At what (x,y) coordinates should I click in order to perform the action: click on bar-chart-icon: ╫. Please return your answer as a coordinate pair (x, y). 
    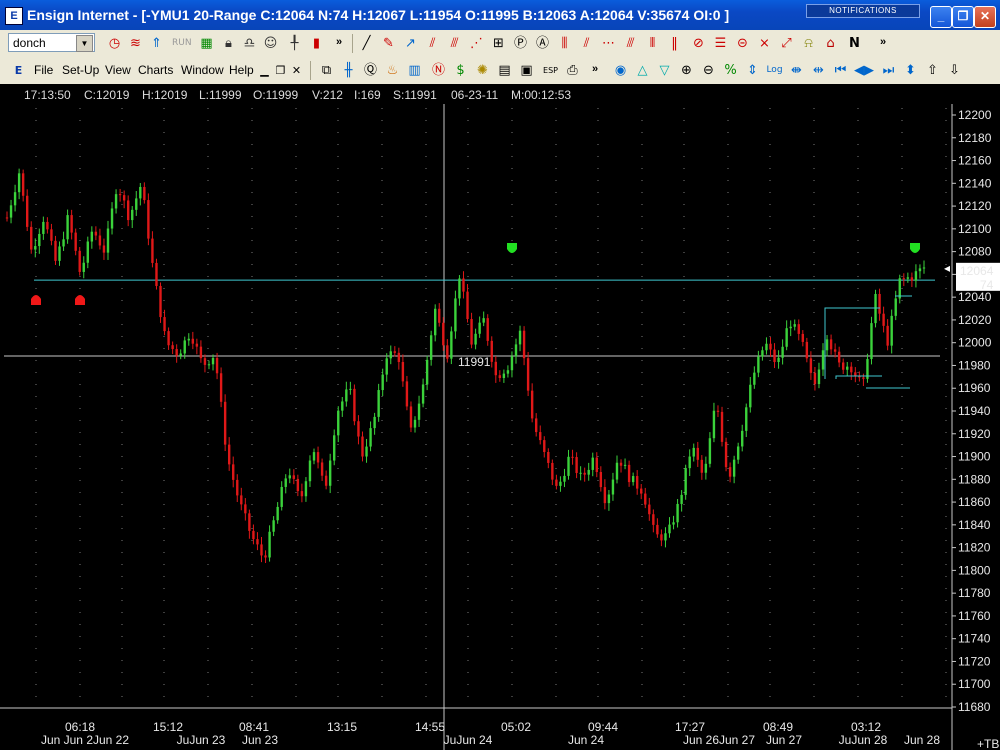
    Looking at the image, I should click on (348, 70).